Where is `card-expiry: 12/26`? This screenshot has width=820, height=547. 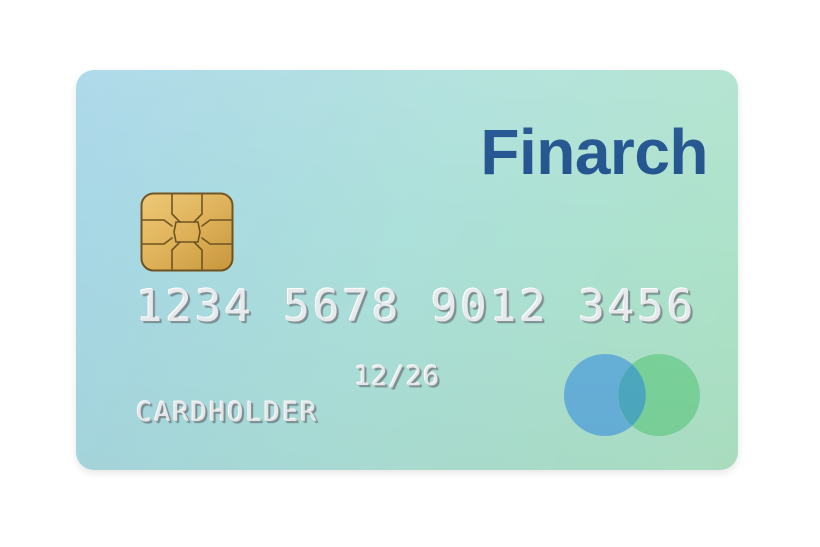 card-expiry: 12/26 is located at coordinates (397, 376).